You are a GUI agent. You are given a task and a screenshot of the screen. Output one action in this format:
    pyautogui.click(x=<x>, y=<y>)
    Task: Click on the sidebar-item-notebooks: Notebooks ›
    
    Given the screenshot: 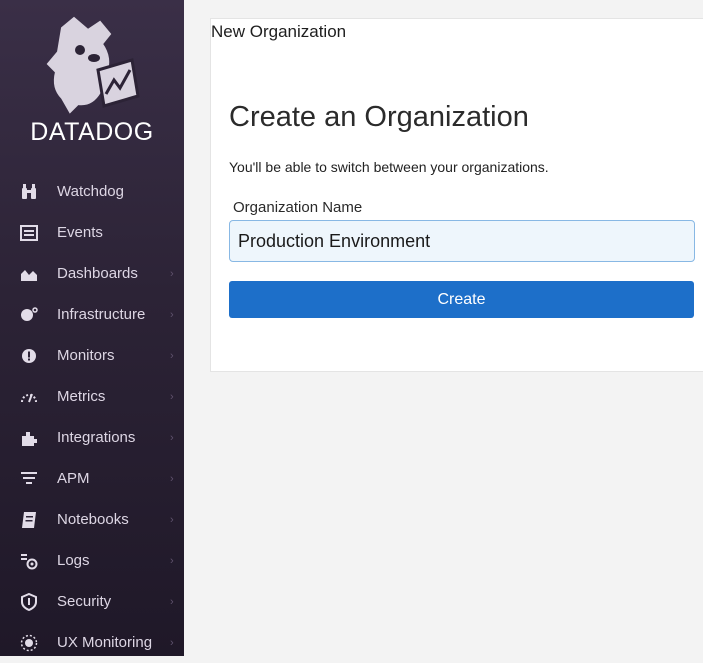 What is the action you would take?
    pyautogui.click(x=92, y=519)
    